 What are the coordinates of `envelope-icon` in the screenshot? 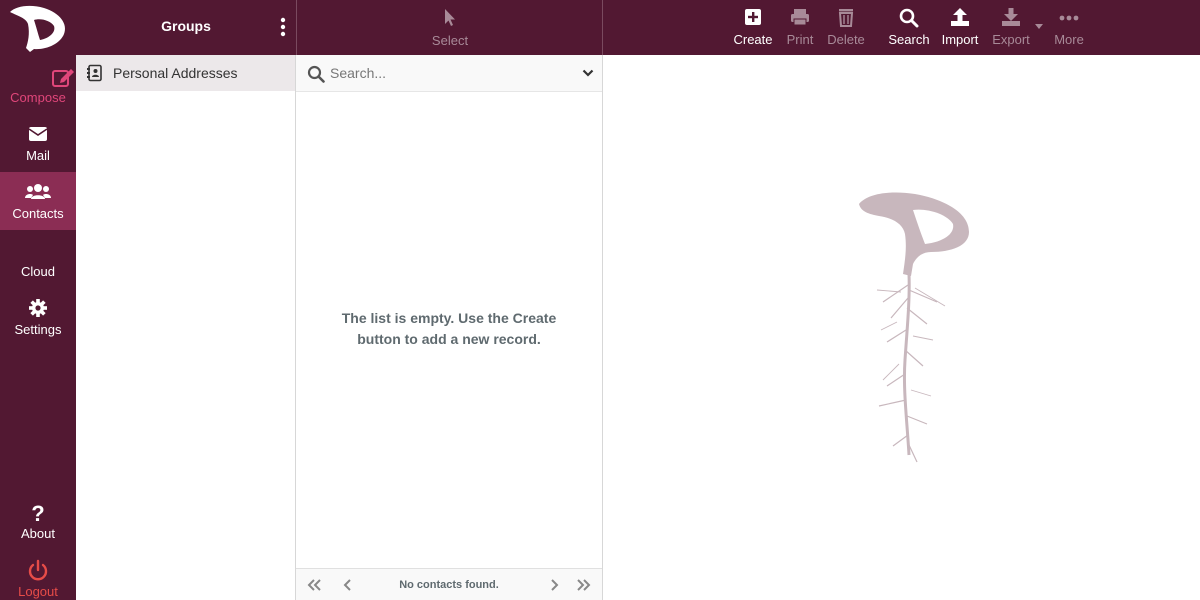 It's located at (38, 134).